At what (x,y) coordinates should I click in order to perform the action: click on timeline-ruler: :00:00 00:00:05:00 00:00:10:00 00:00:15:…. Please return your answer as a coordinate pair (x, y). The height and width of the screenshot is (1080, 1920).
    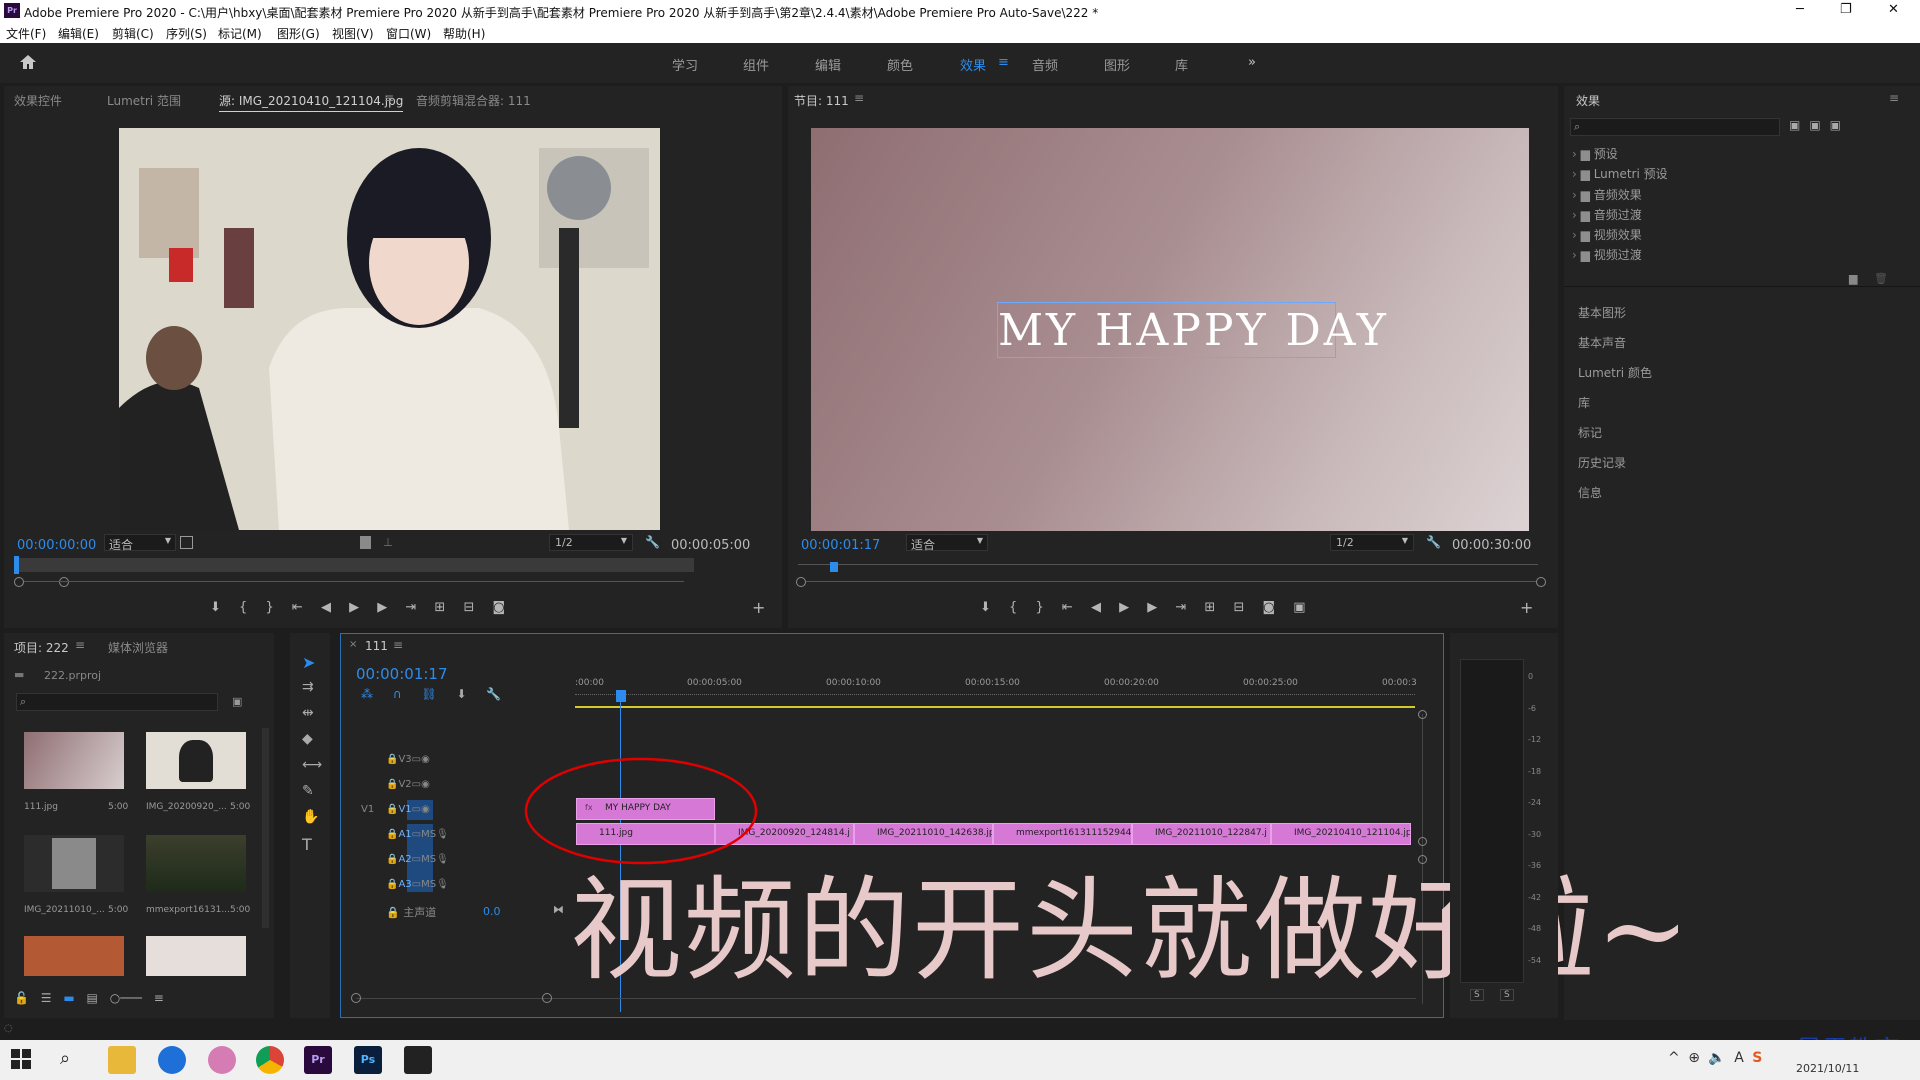
    Looking at the image, I should click on (996, 693).